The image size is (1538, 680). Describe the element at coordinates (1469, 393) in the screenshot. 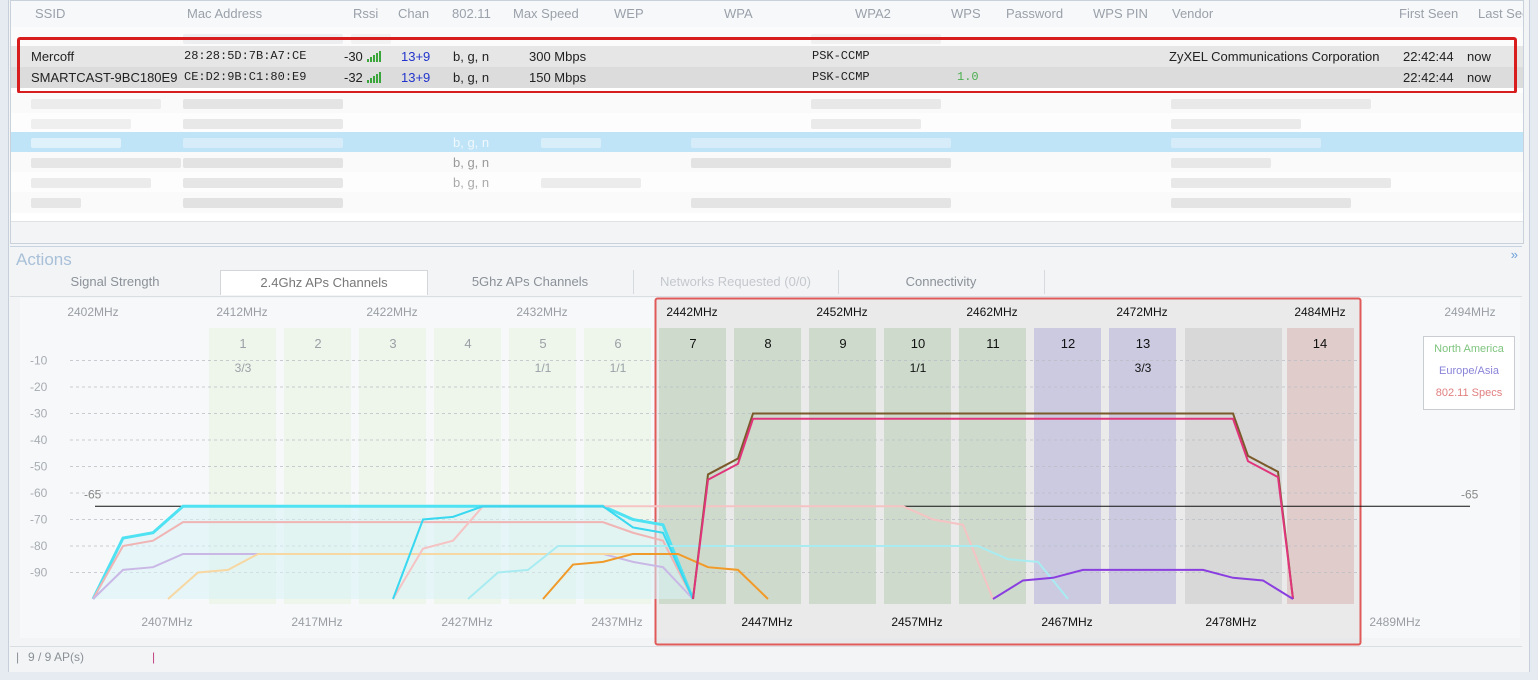

I see `legend-80211-specs: 802.11 Specs` at that location.